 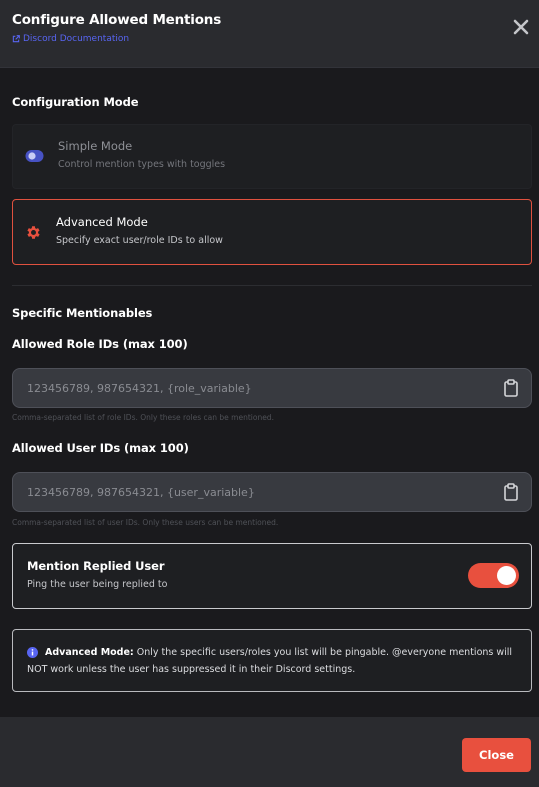 I want to click on discord-documentation-link: Discord Documentation, so click(x=70, y=39).